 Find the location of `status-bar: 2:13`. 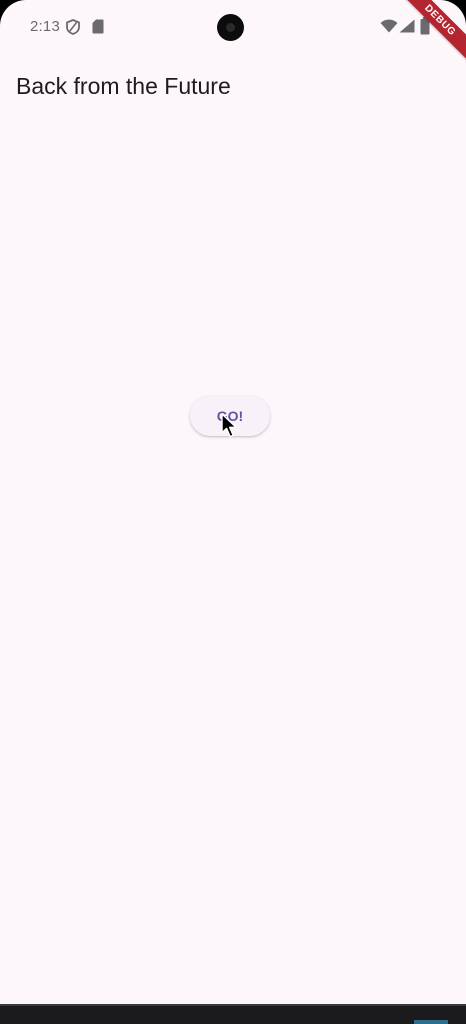

status-bar: 2:13 is located at coordinates (233, 28).